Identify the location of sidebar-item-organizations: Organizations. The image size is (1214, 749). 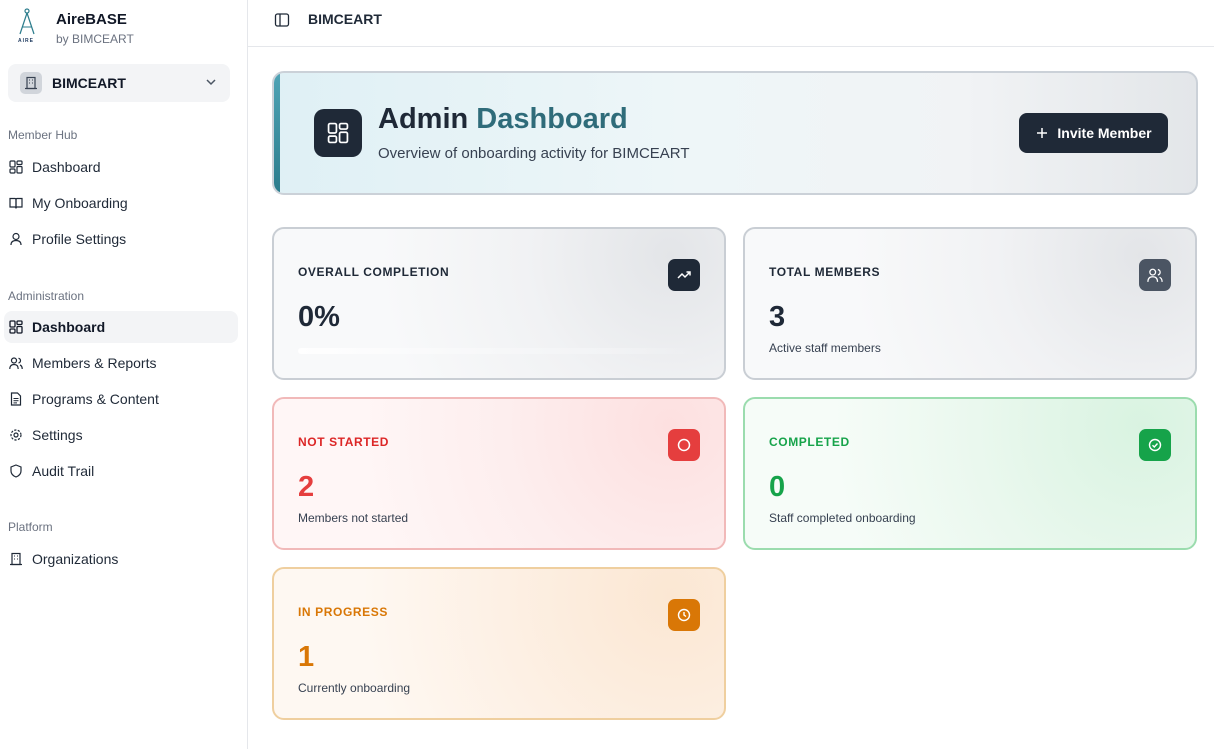
(121, 559).